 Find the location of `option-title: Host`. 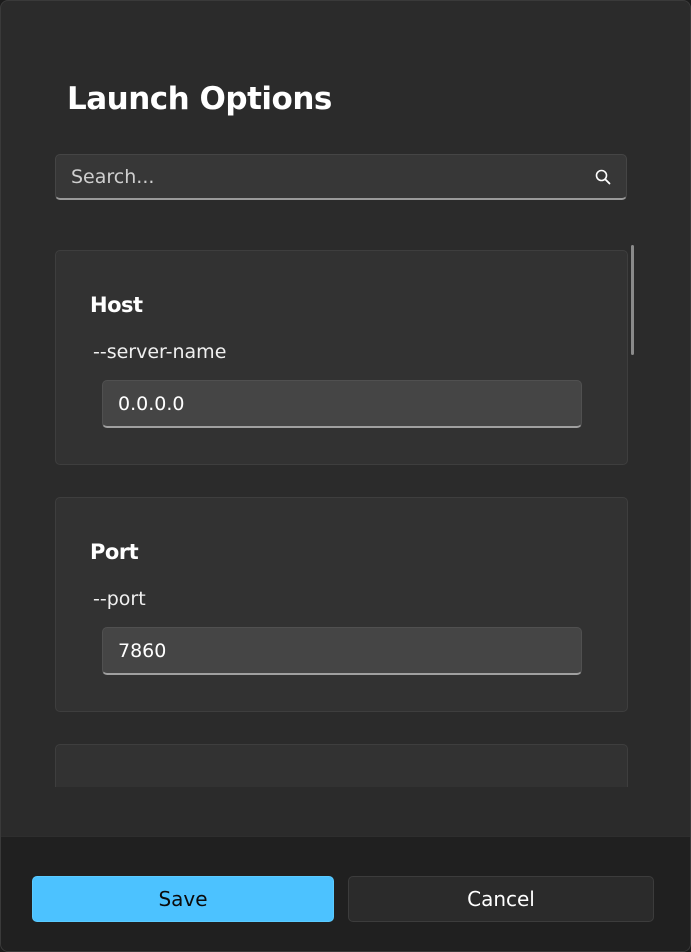

option-title: Host is located at coordinates (116, 305).